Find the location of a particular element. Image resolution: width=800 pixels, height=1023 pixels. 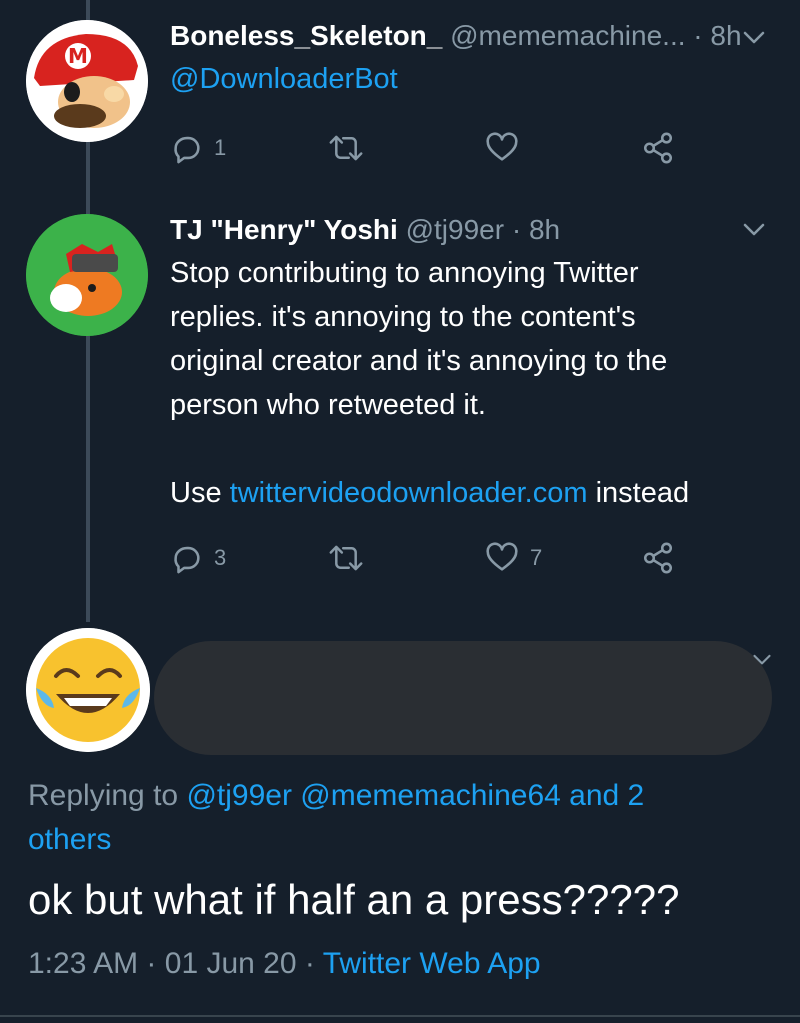

tweet1-time: · 8h is located at coordinates (717, 35).